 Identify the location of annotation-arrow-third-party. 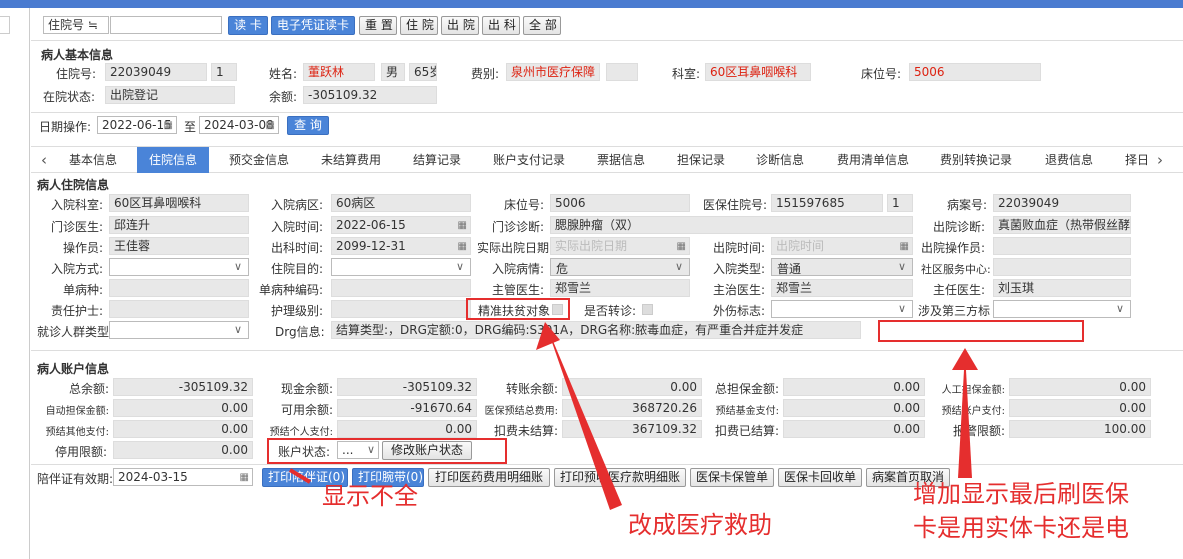
(965, 415).